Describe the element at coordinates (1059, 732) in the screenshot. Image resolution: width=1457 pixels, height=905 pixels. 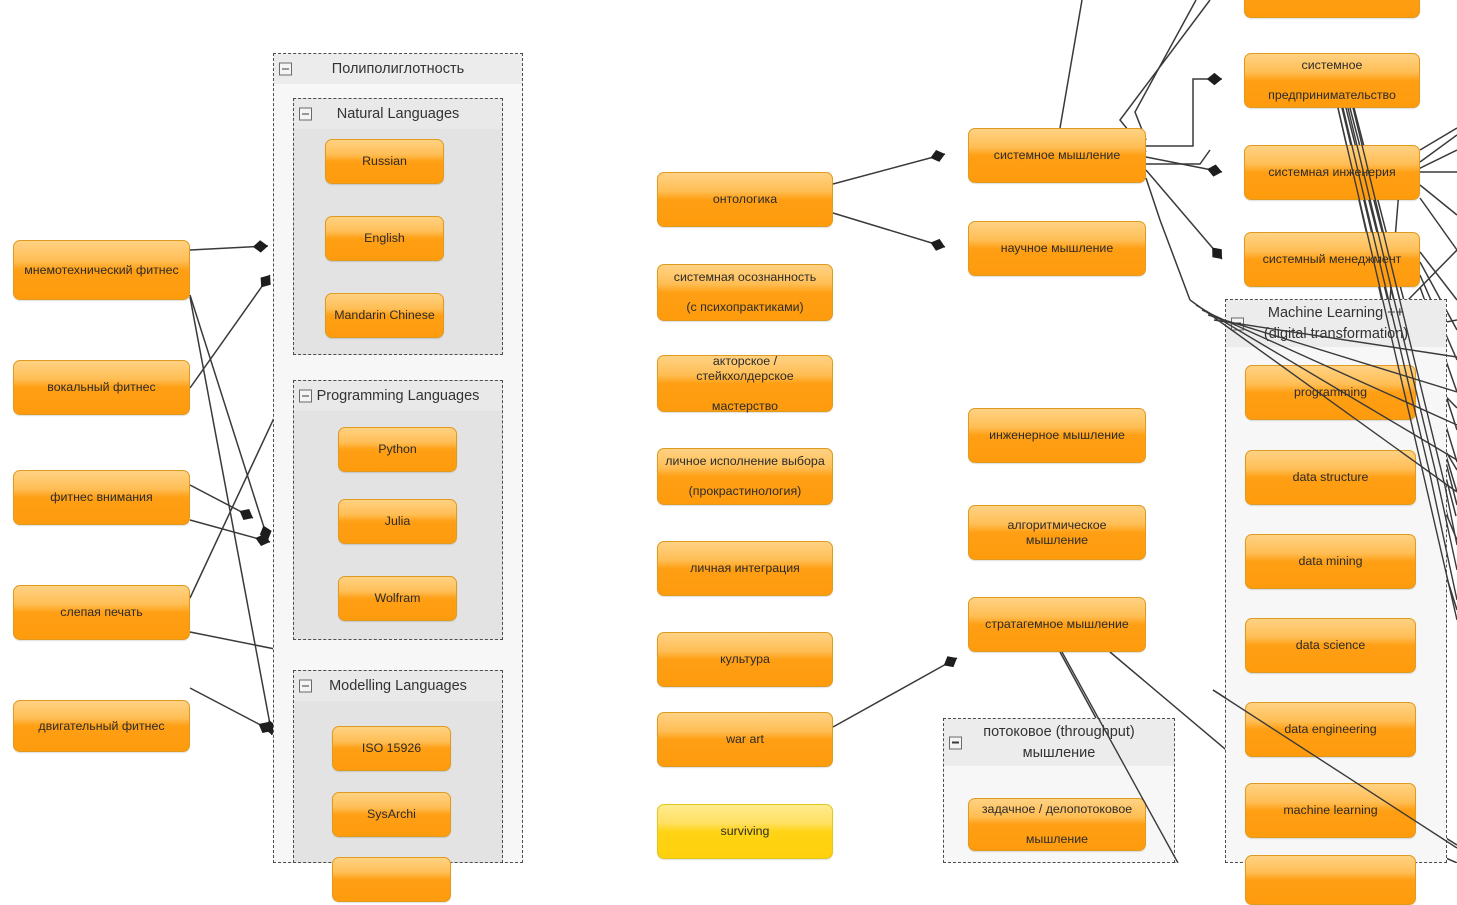
I see `group-throughput-thinking-label-line1: потоковое (throughput)` at that location.